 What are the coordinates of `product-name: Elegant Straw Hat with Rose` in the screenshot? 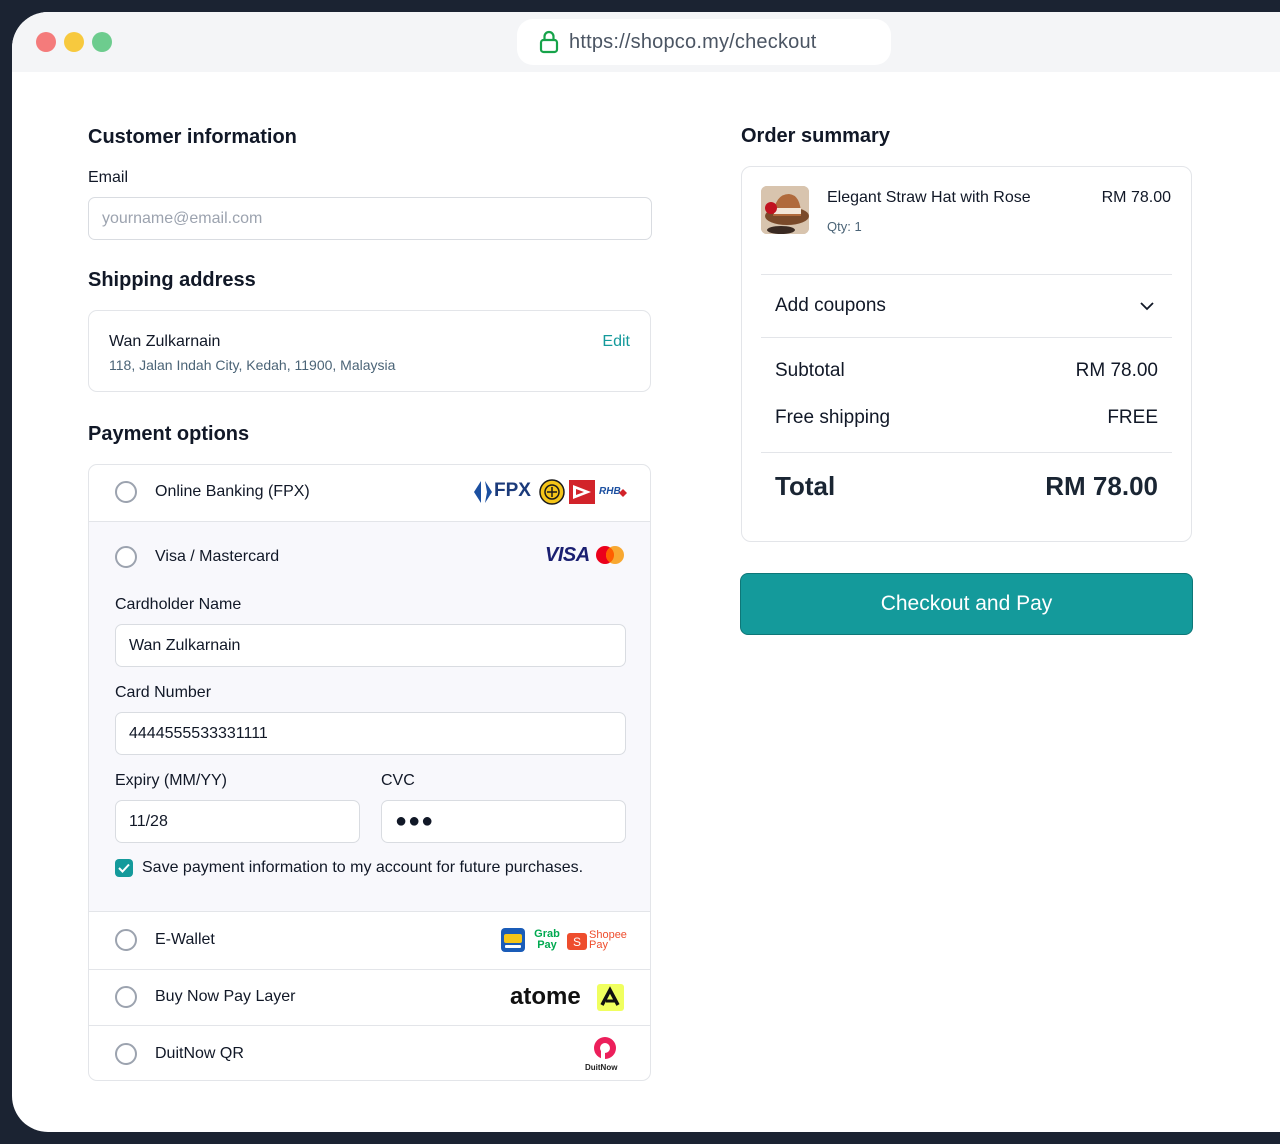 It's located at (929, 197).